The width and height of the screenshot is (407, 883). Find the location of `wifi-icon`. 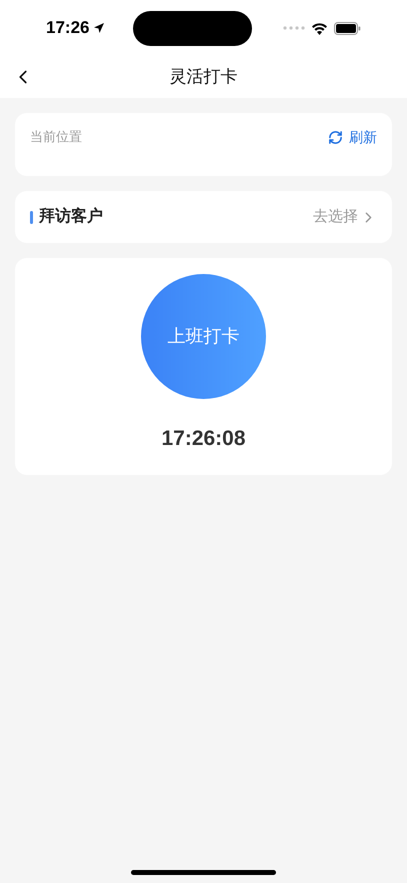

wifi-icon is located at coordinates (319, 28).